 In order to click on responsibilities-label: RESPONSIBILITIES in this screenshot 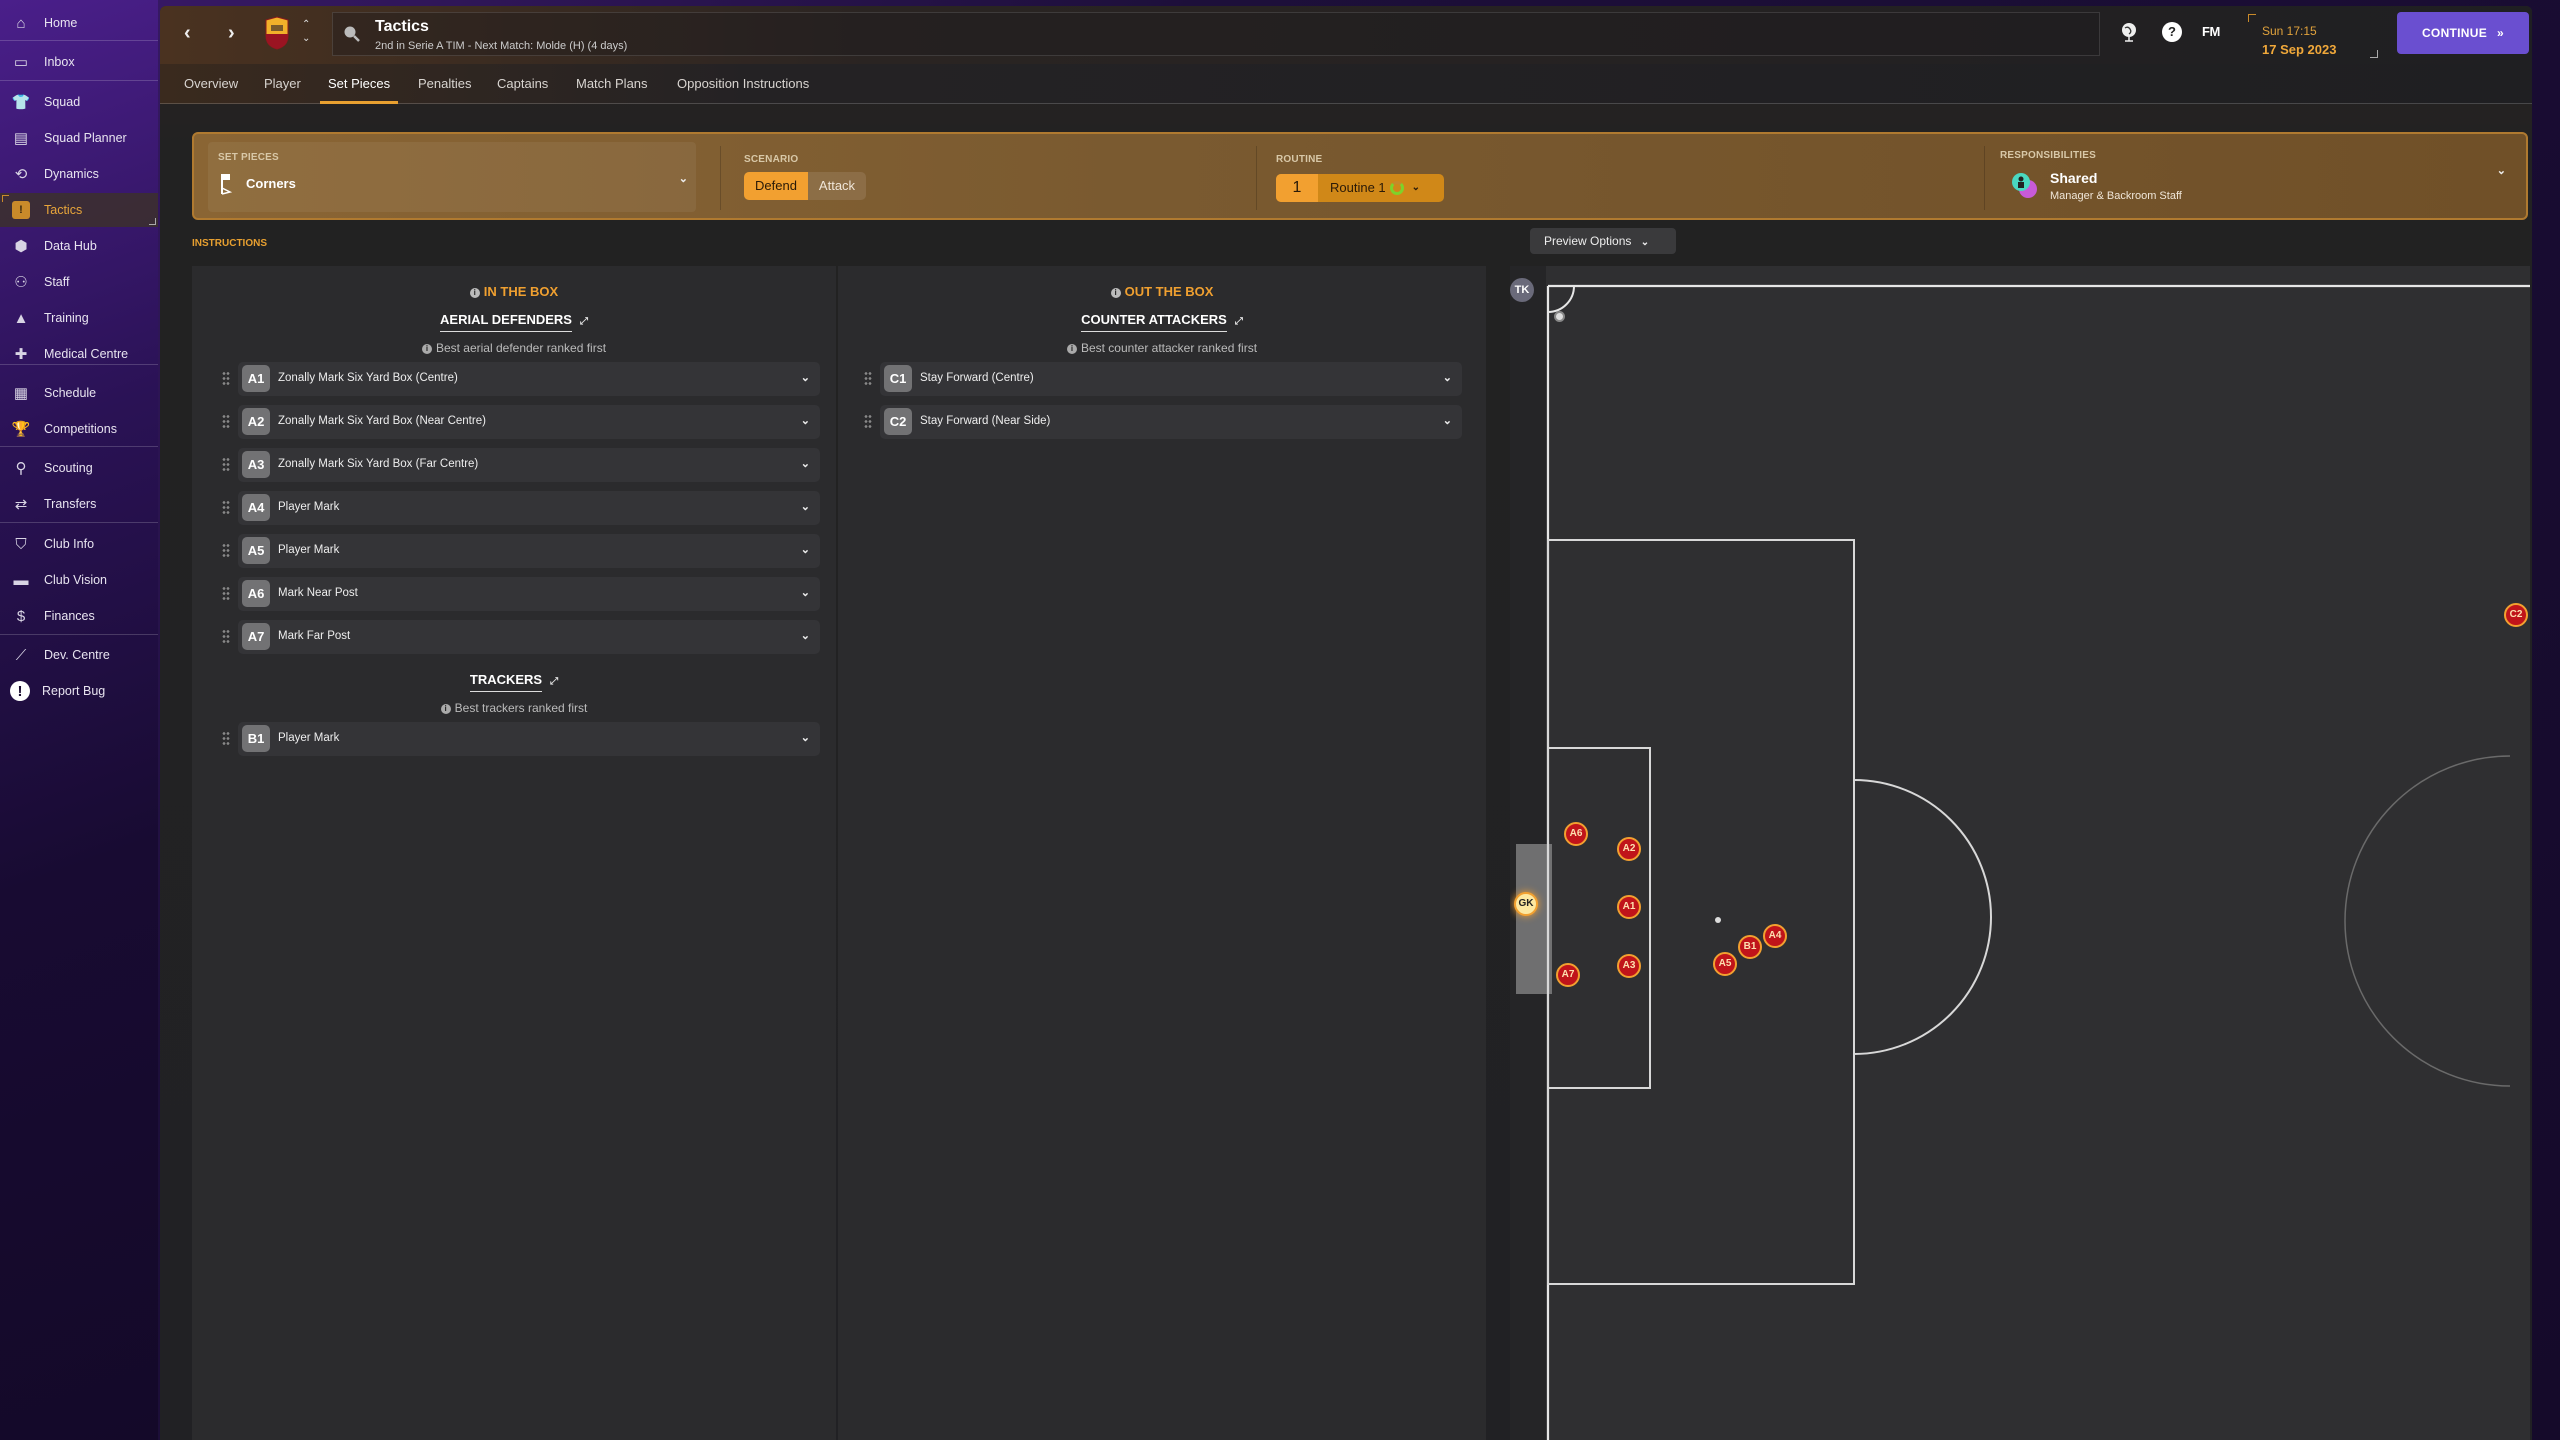, I will do `click(2048, 155)`.